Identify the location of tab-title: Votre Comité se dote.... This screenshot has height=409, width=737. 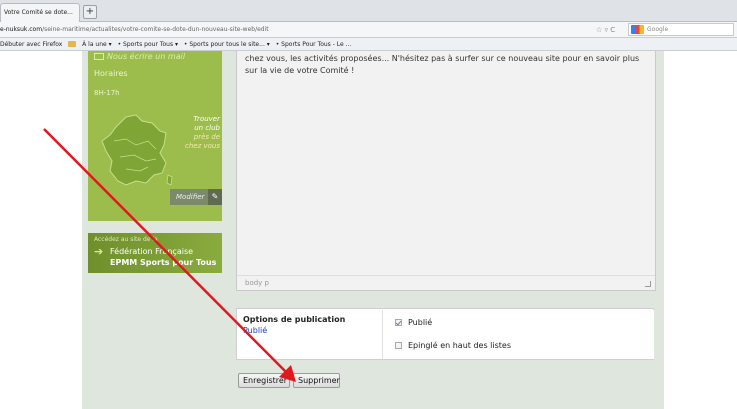
(38, 12).